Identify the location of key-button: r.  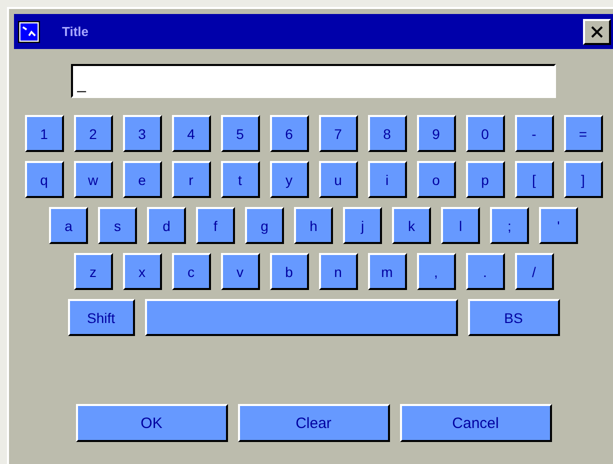
(191, 179).